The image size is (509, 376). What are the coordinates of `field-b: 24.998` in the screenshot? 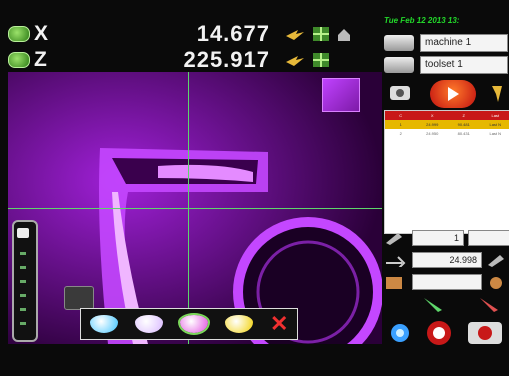 It's located at (447, 260).